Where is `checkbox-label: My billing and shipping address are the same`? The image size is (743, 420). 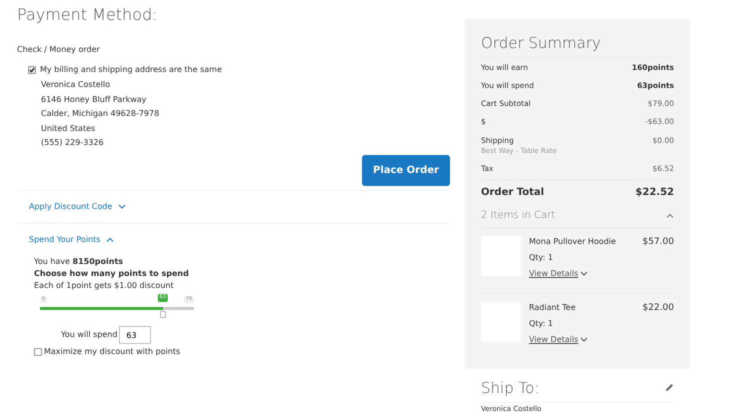 checkbox-label: My billing and shipping address are the same is located at coordinates (131, 70).